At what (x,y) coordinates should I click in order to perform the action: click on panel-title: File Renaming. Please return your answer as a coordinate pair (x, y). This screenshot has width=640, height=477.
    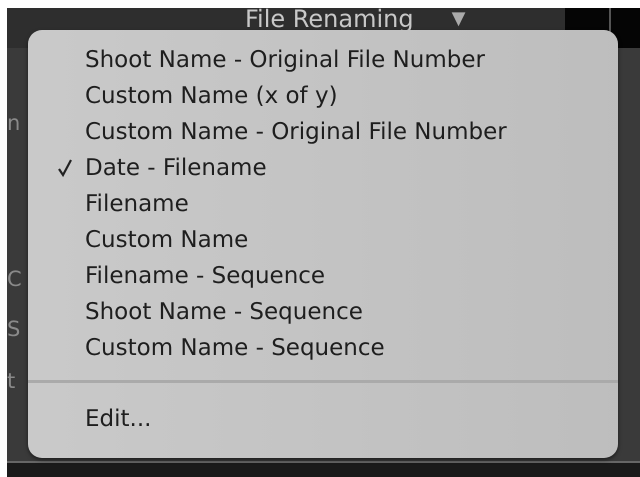
    Looking at the image, I should click on (329, 20).